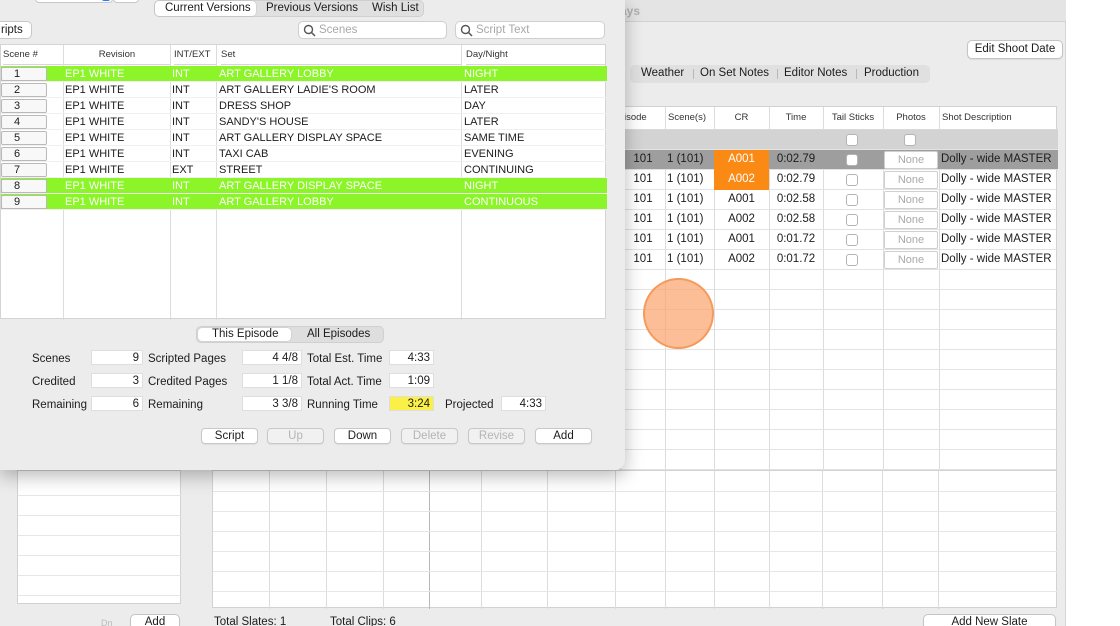 The width and height of the screenshot is (1120, 626). What do you see at coordinates (245, 334) in the screenshot?
I see `tab-this-episode: This Episode` at bounding box center [245, 334].